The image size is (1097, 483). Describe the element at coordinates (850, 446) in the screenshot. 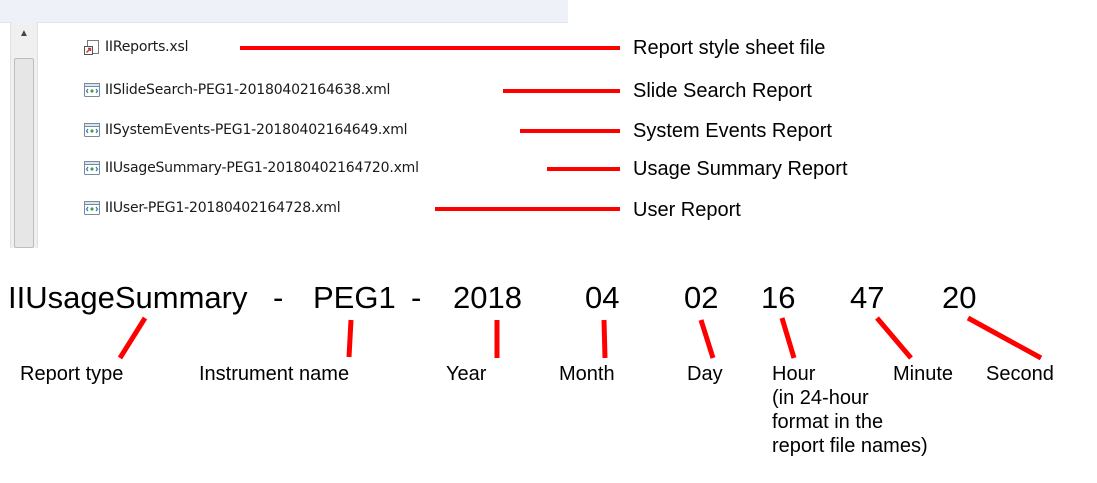

I see `hour-note-line: report file names)` at that location.